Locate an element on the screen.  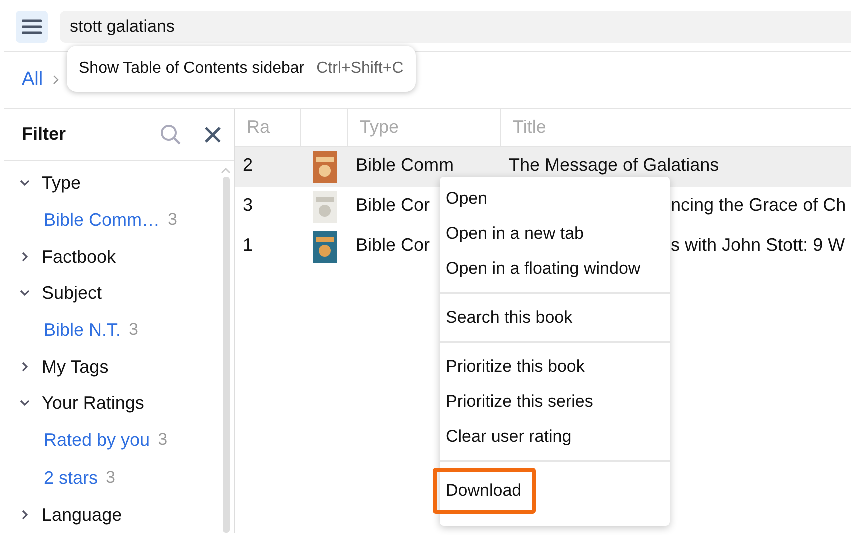
filter-group: Language is located at coordinates (111, 515).